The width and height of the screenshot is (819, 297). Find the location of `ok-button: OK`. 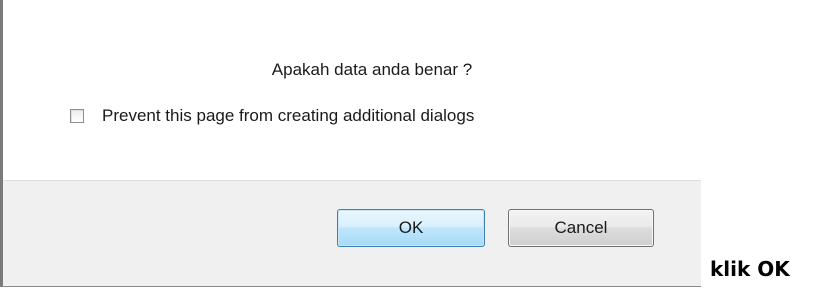

ok-button: OK is located at coordinates (411, 228).